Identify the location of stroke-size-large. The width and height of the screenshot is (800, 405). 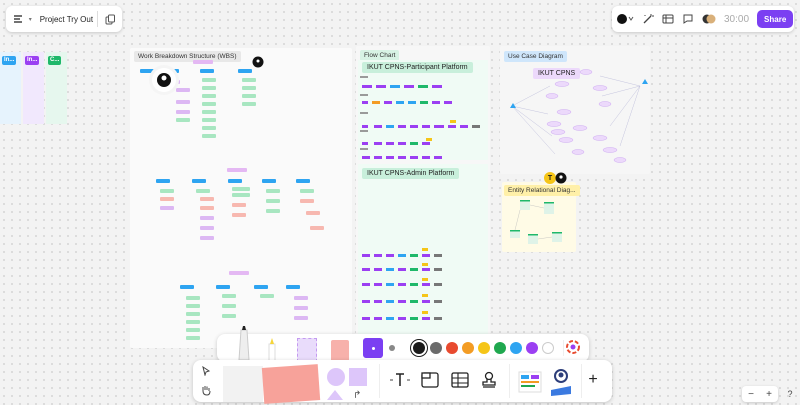
(373, 348).